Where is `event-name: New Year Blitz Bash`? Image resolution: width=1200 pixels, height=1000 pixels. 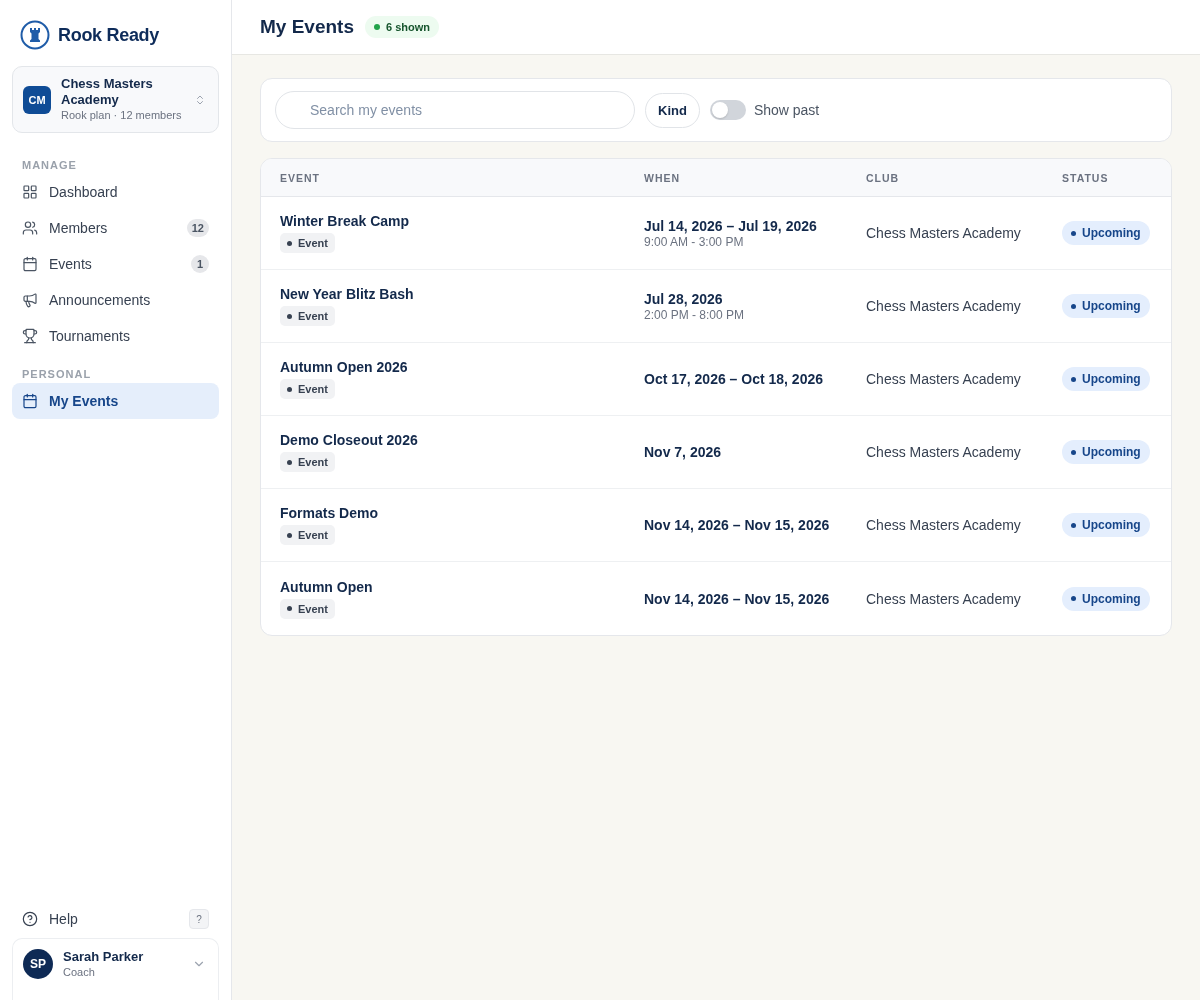 event-name: New Year Blitz Bash is located at coordinates (347, 294).